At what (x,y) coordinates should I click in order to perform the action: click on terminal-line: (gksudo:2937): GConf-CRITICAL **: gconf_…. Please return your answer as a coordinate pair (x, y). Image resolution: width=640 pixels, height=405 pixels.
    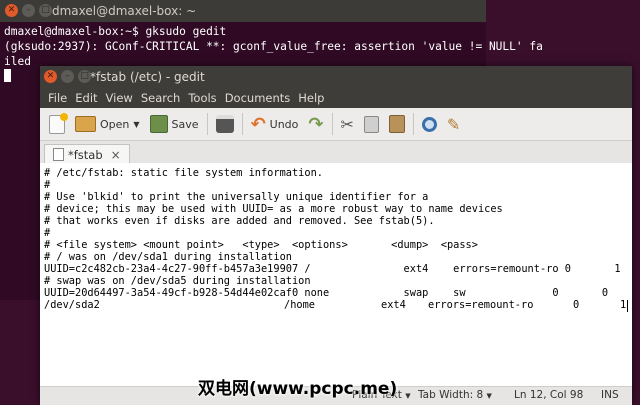
    Looking at the image, I should click on (273, 46).